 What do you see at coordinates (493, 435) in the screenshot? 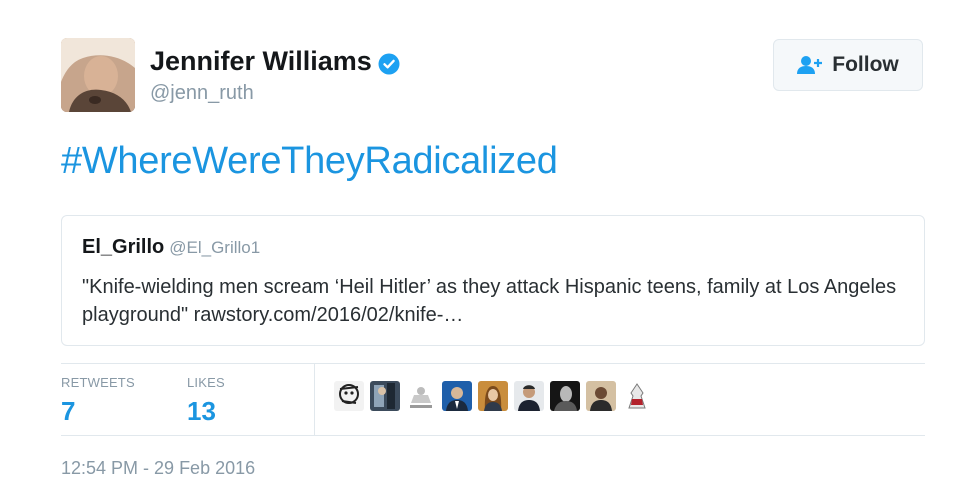
I see `stats-divider-bottom` at bounding box center [493, 435].